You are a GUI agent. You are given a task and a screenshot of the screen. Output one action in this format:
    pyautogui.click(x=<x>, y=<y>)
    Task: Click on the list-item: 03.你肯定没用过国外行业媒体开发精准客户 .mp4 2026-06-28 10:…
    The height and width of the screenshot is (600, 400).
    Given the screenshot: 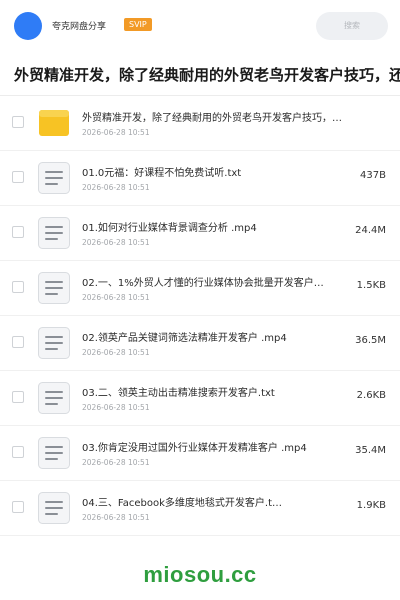 What is the action you would take?
    pyautogui.click(x=200, y=453)
    